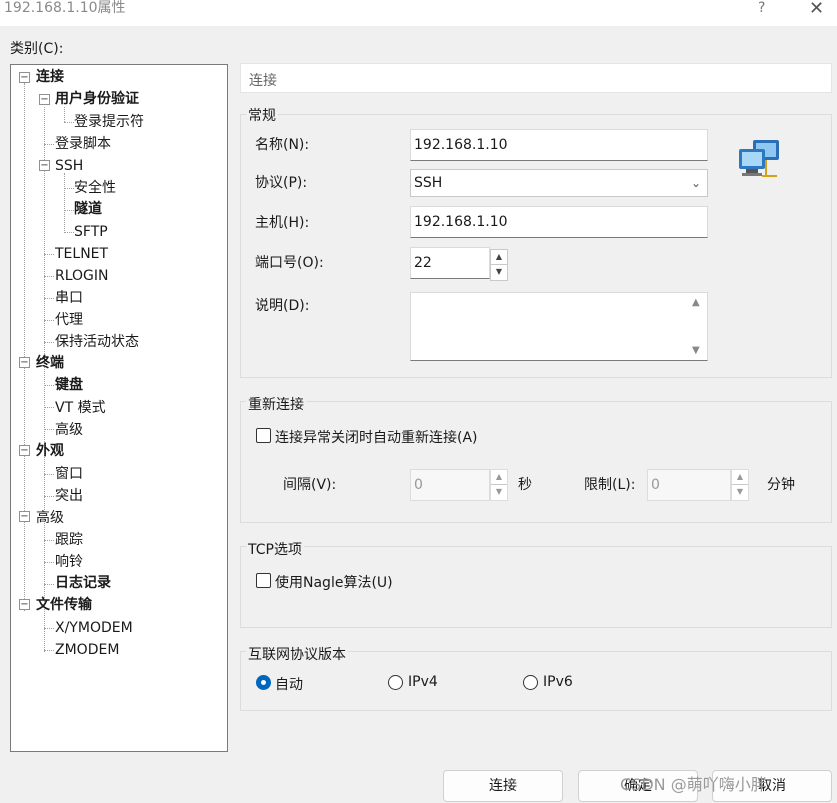 The width and height of the screenshot is (837, 803). I want to click on tree-item-sftp: SFTP, so click(91, 232).